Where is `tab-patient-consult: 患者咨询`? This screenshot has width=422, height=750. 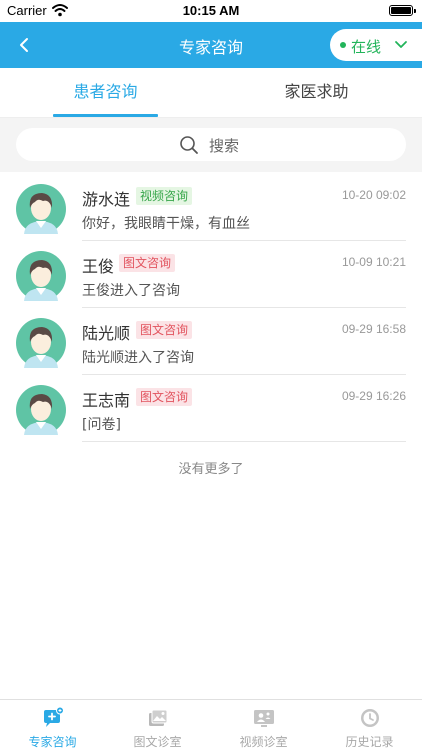
tab-patient-consult: 患者咨询 is located at coordinates (105, 93).